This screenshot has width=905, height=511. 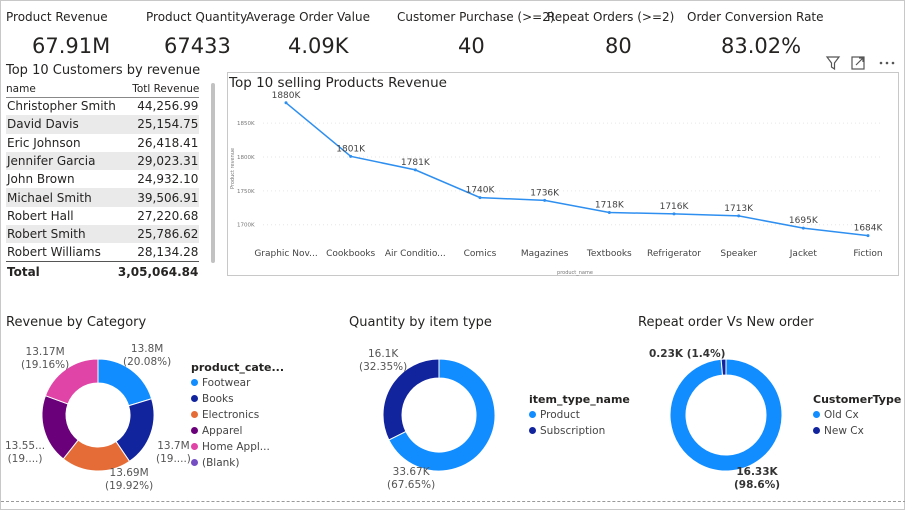 I want to click on legend-item: Apparel, so click(x=216, y=431).